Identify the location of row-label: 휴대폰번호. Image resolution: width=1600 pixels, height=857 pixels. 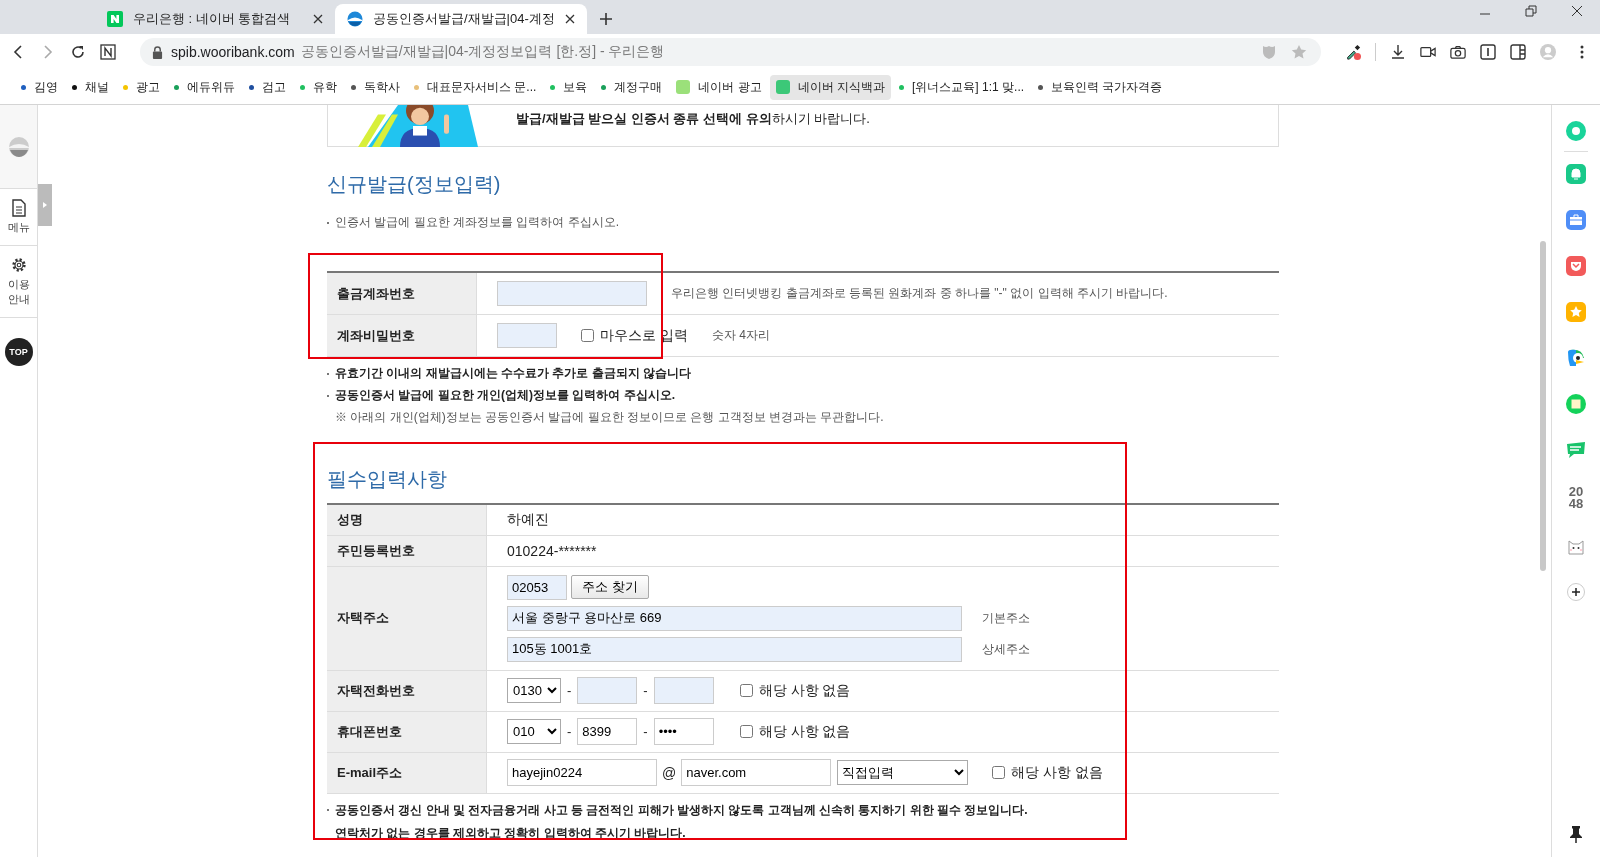
(407, 731).